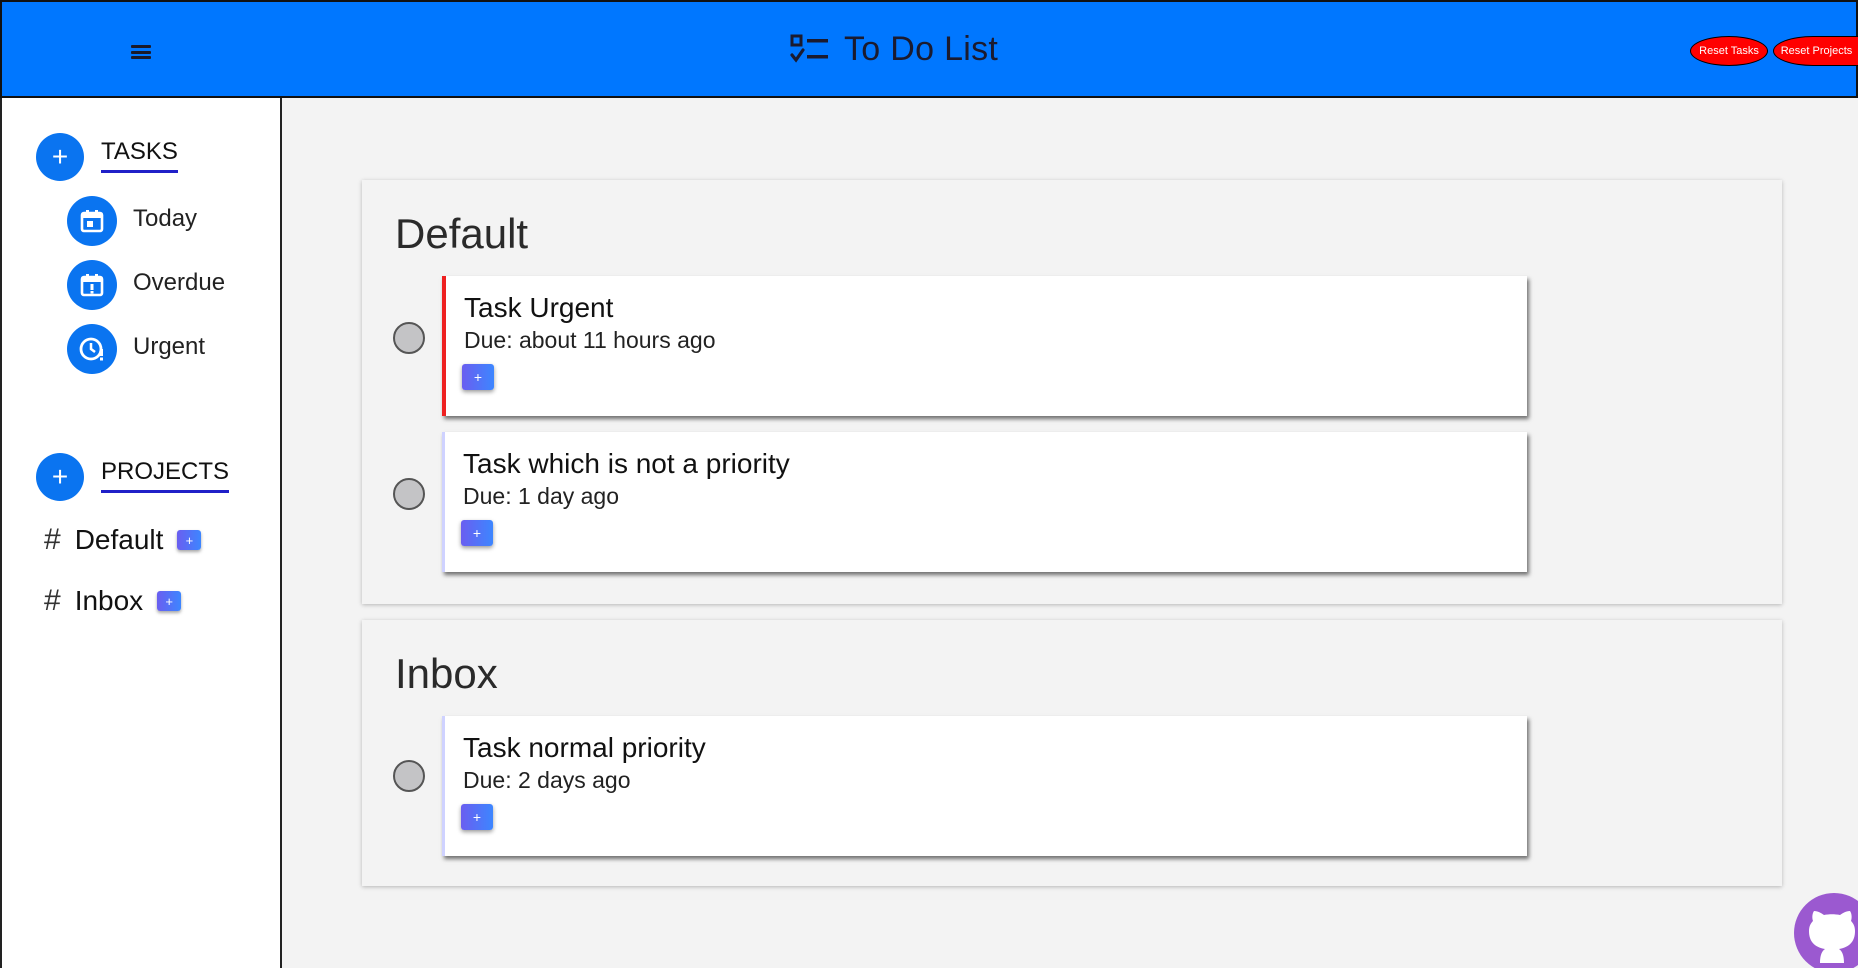 Image resolution: width=1858 pixels, height=968 pixels. What do you see at coordinates (165, 475) in the screenshot?
I see `projects-section-title: PROJECTS` at bounding box center [165, 475].